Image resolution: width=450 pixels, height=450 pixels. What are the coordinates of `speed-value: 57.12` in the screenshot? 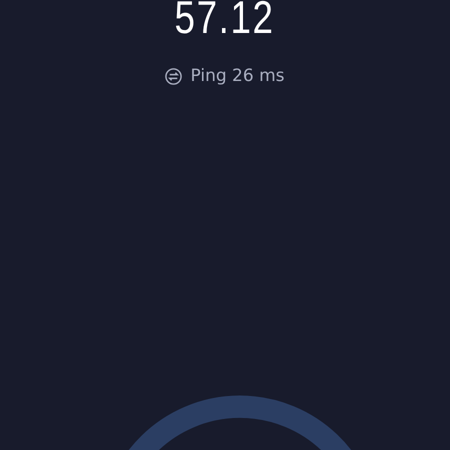 It's located at (225, 20).